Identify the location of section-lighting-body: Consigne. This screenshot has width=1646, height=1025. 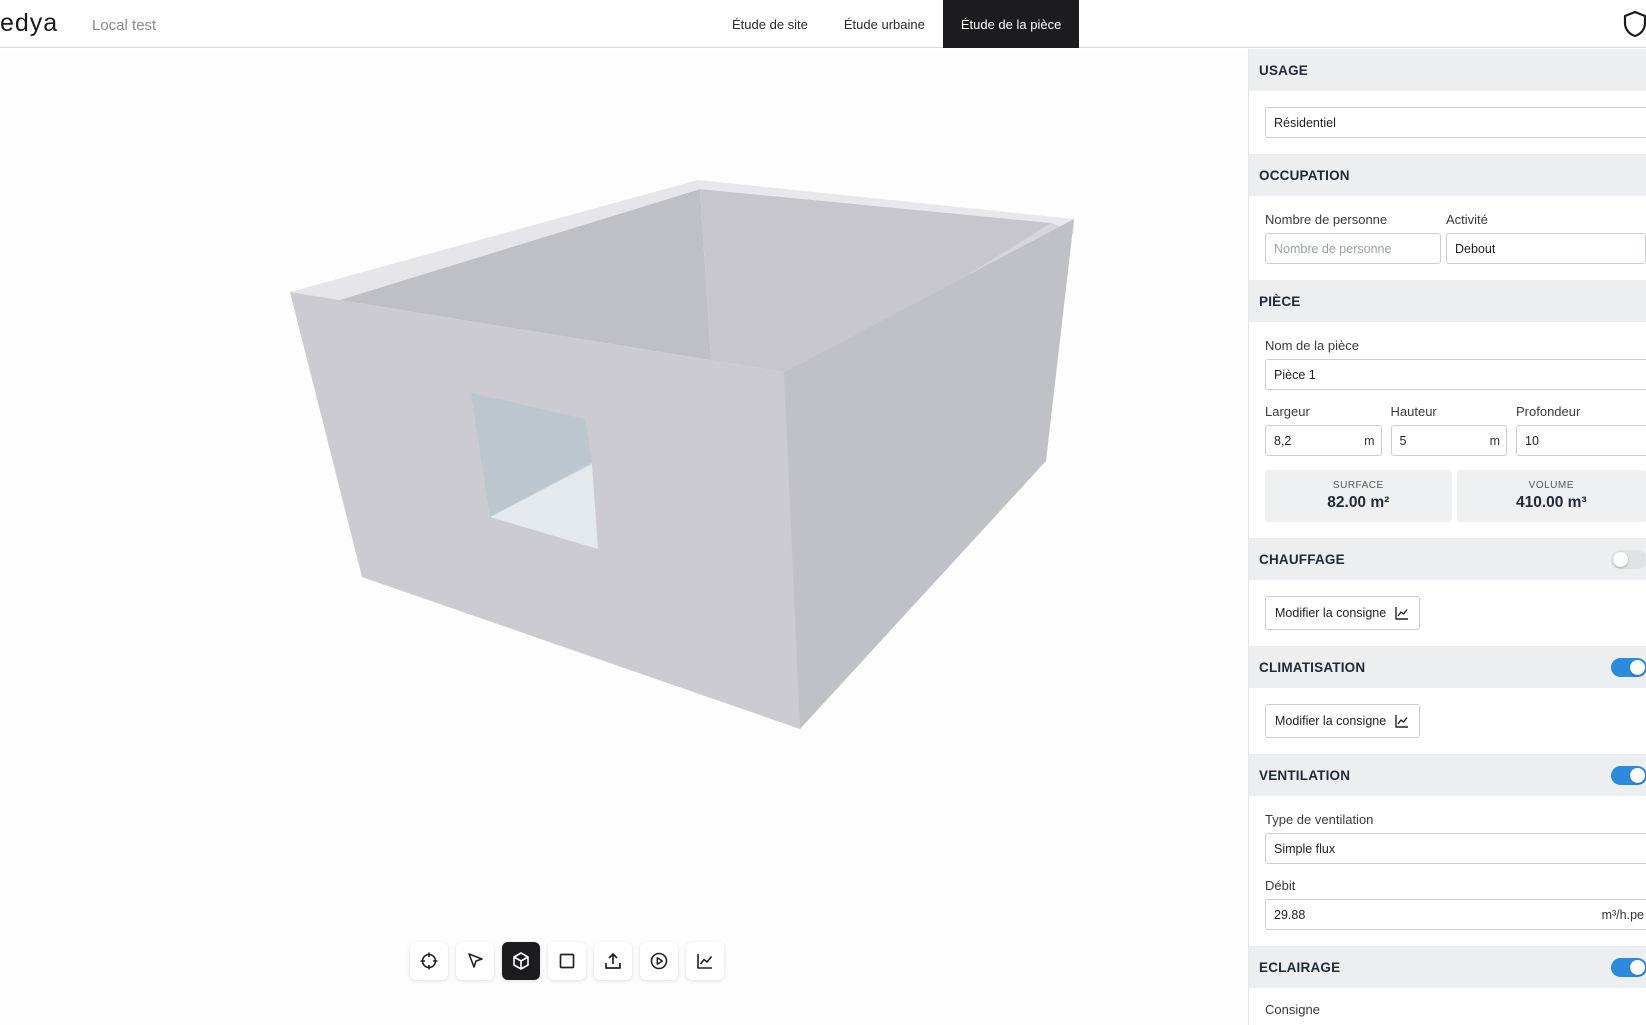
(1447, 1006).